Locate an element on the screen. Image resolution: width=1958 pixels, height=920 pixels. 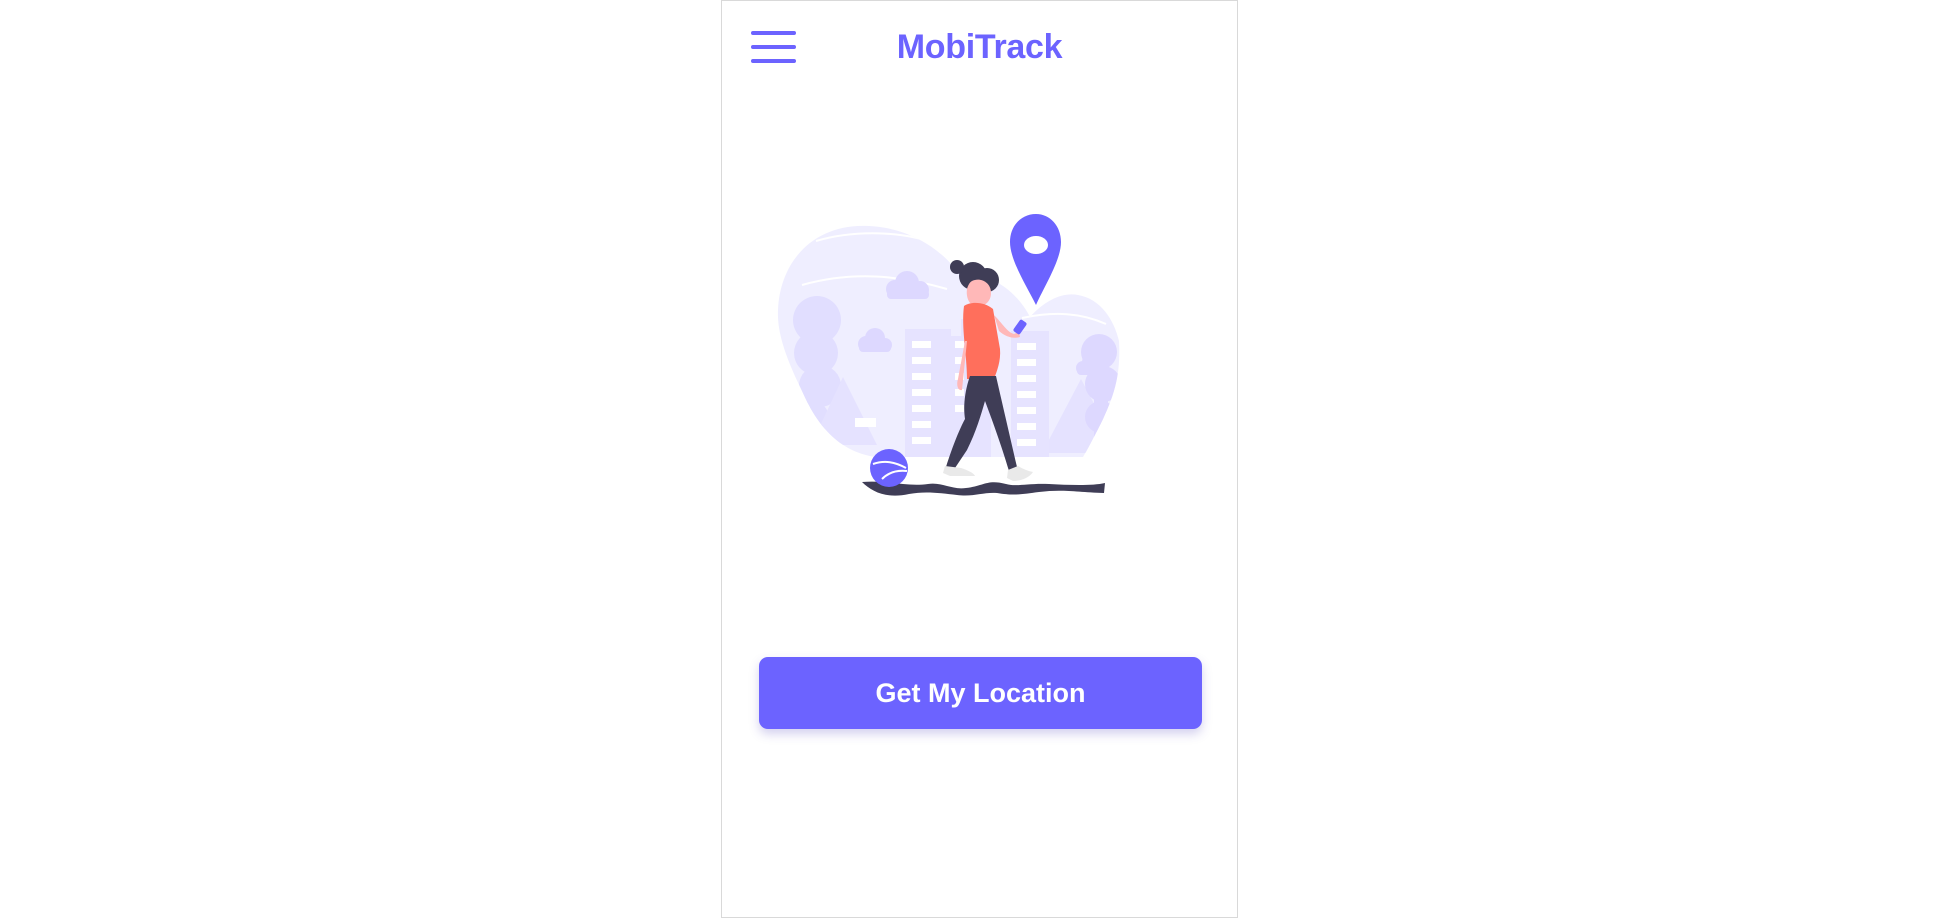
get-my-location-button: Get My Location is located at coordinates (980, 693).